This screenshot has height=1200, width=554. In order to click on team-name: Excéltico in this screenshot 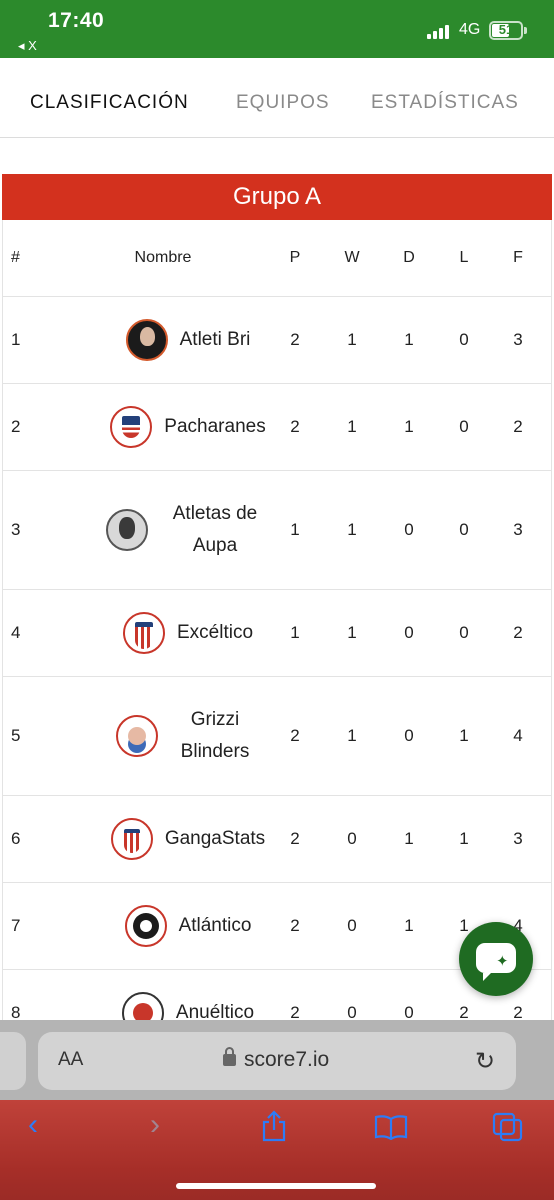, I will do `click(215, 633)`.